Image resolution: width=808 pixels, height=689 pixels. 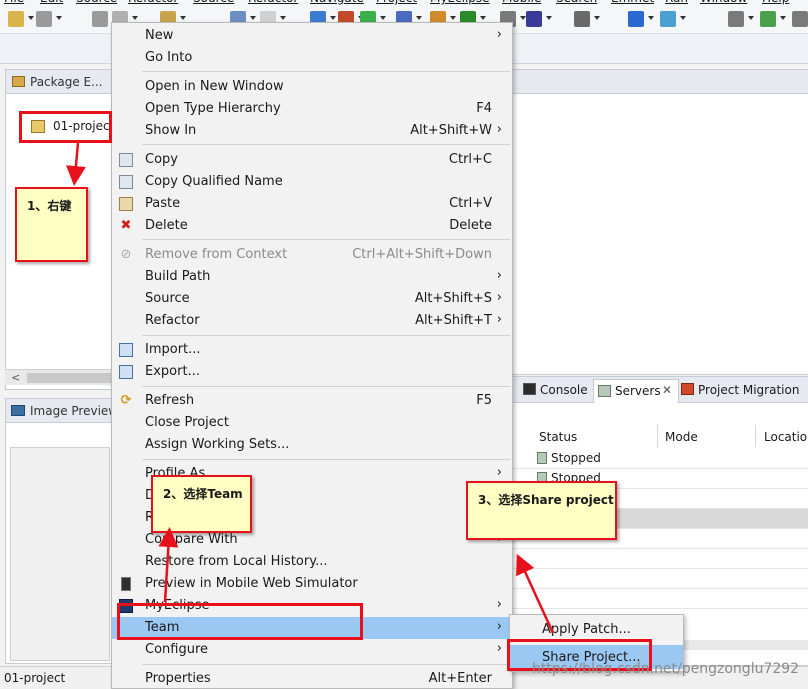 I want to click on menubar-item: Navigate, so click(x=337, y=2).